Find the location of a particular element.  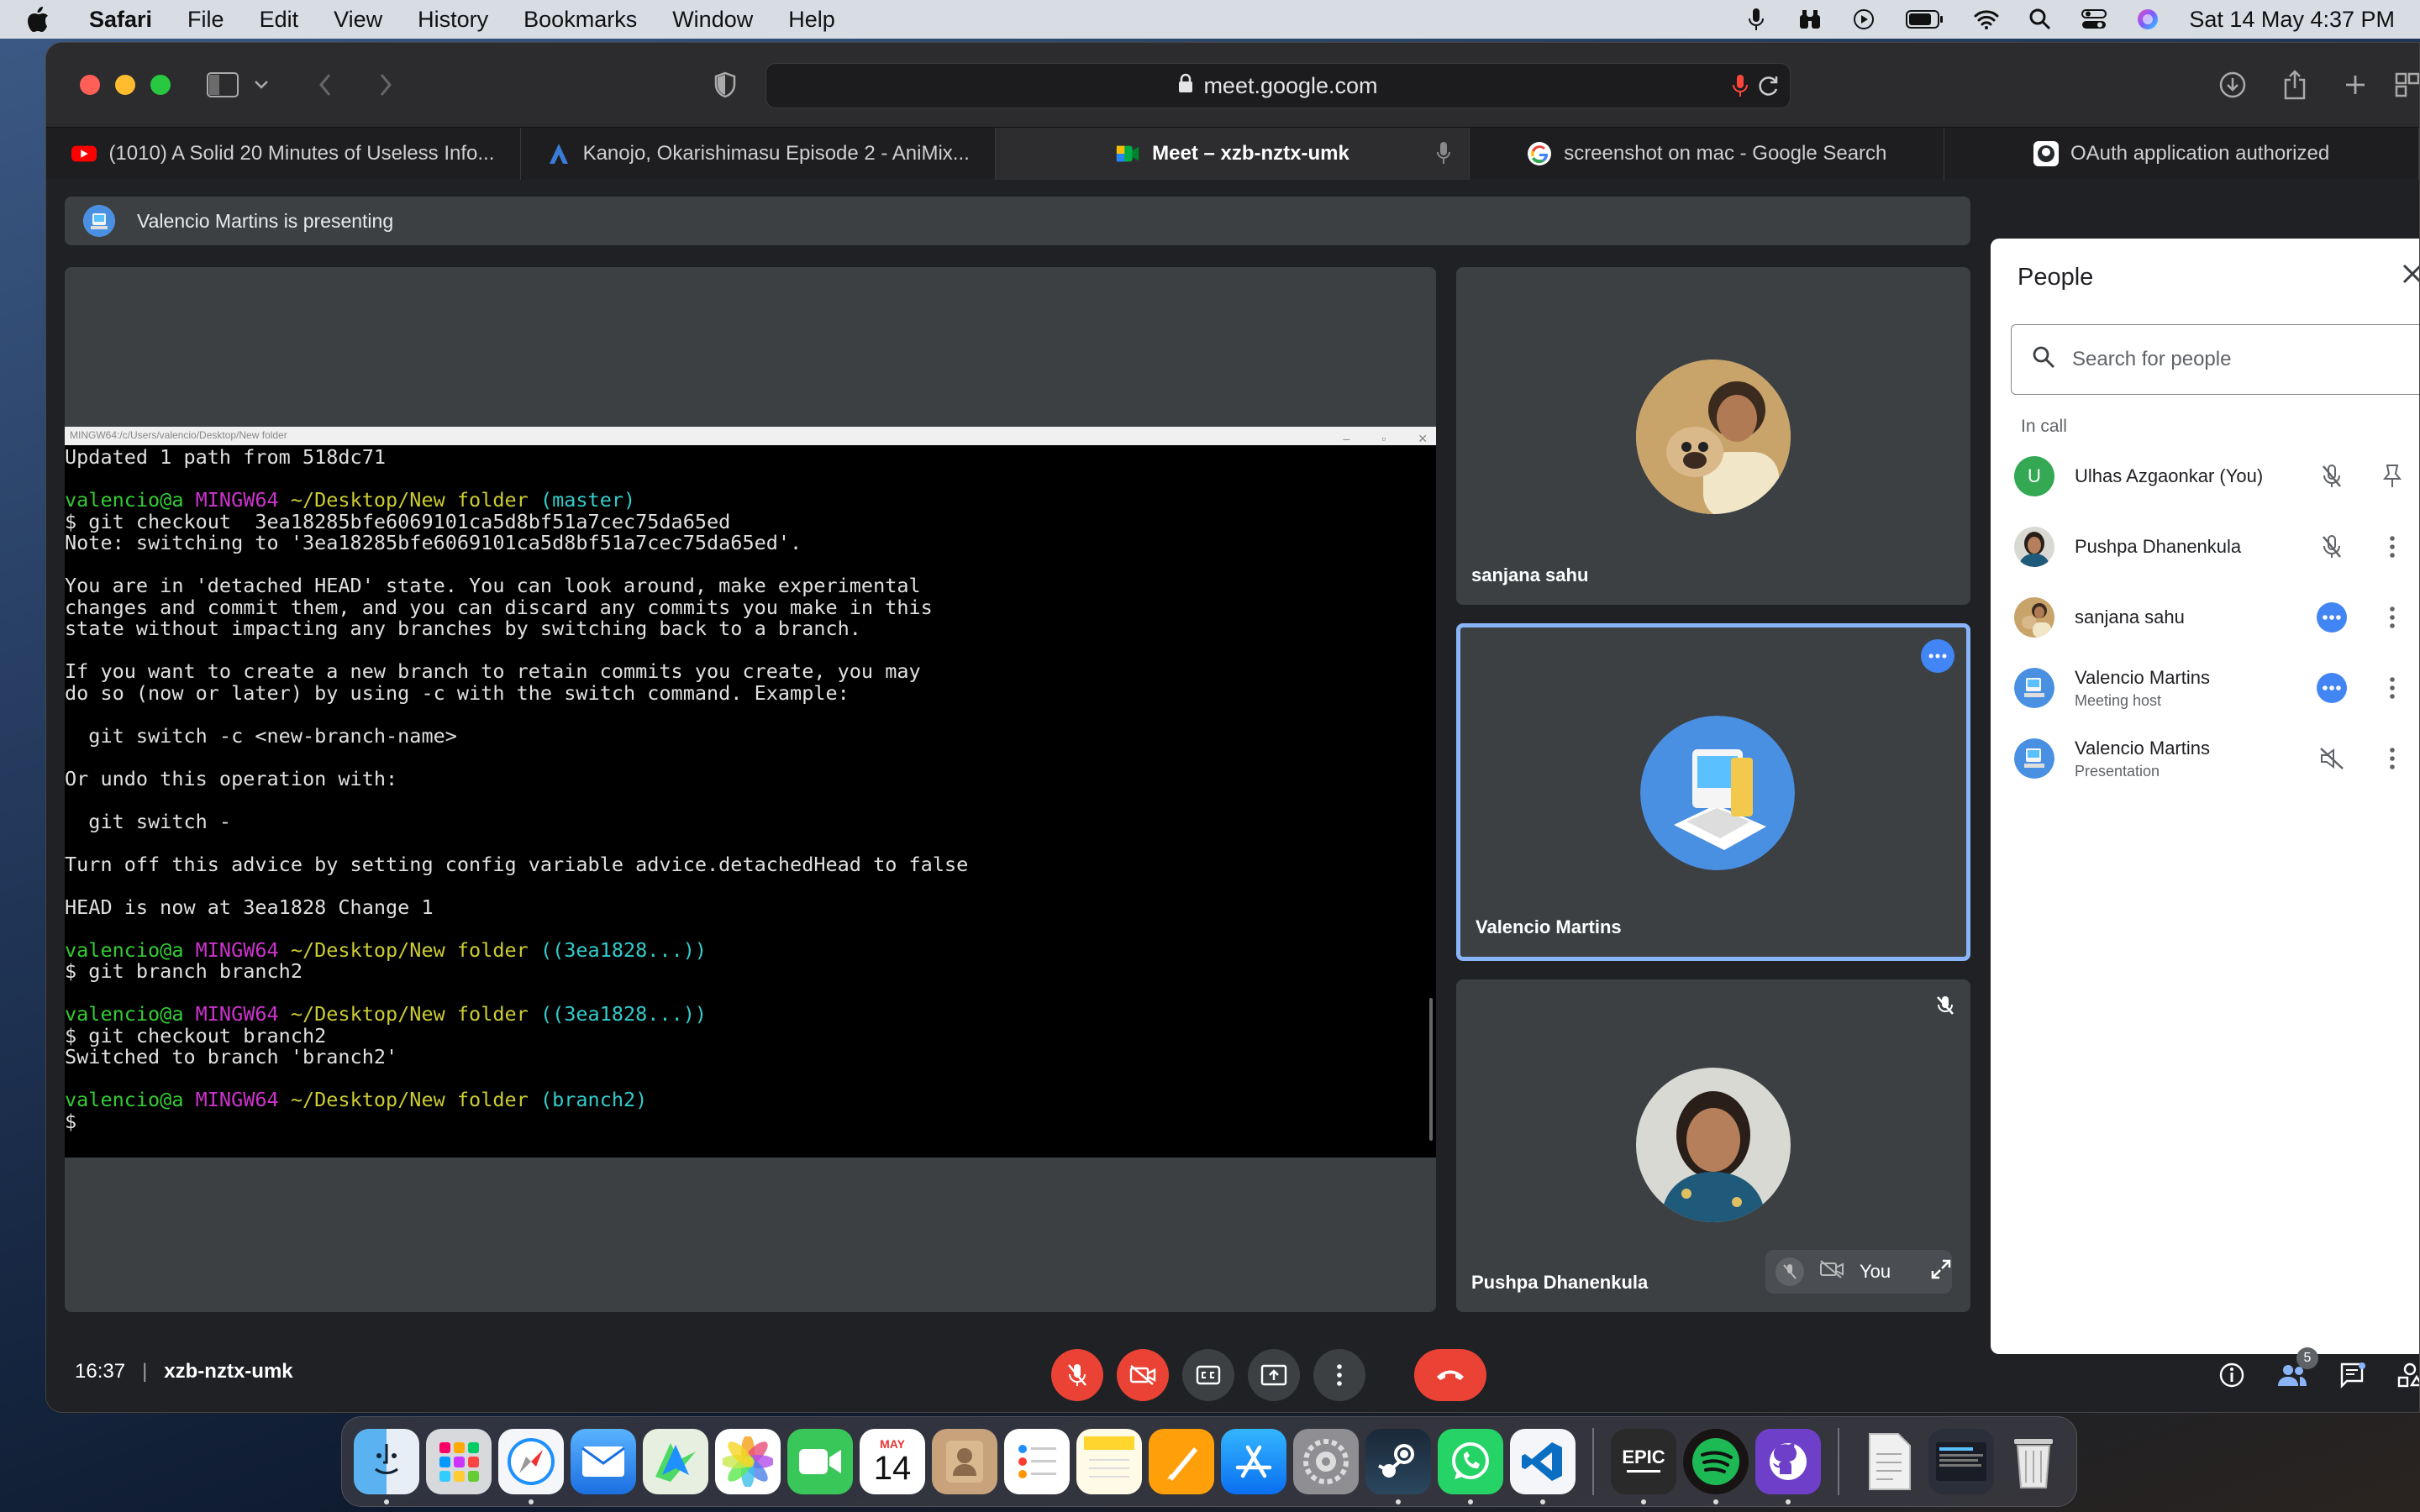

whatsapp-icon is located at coordinates (1470, 1466).